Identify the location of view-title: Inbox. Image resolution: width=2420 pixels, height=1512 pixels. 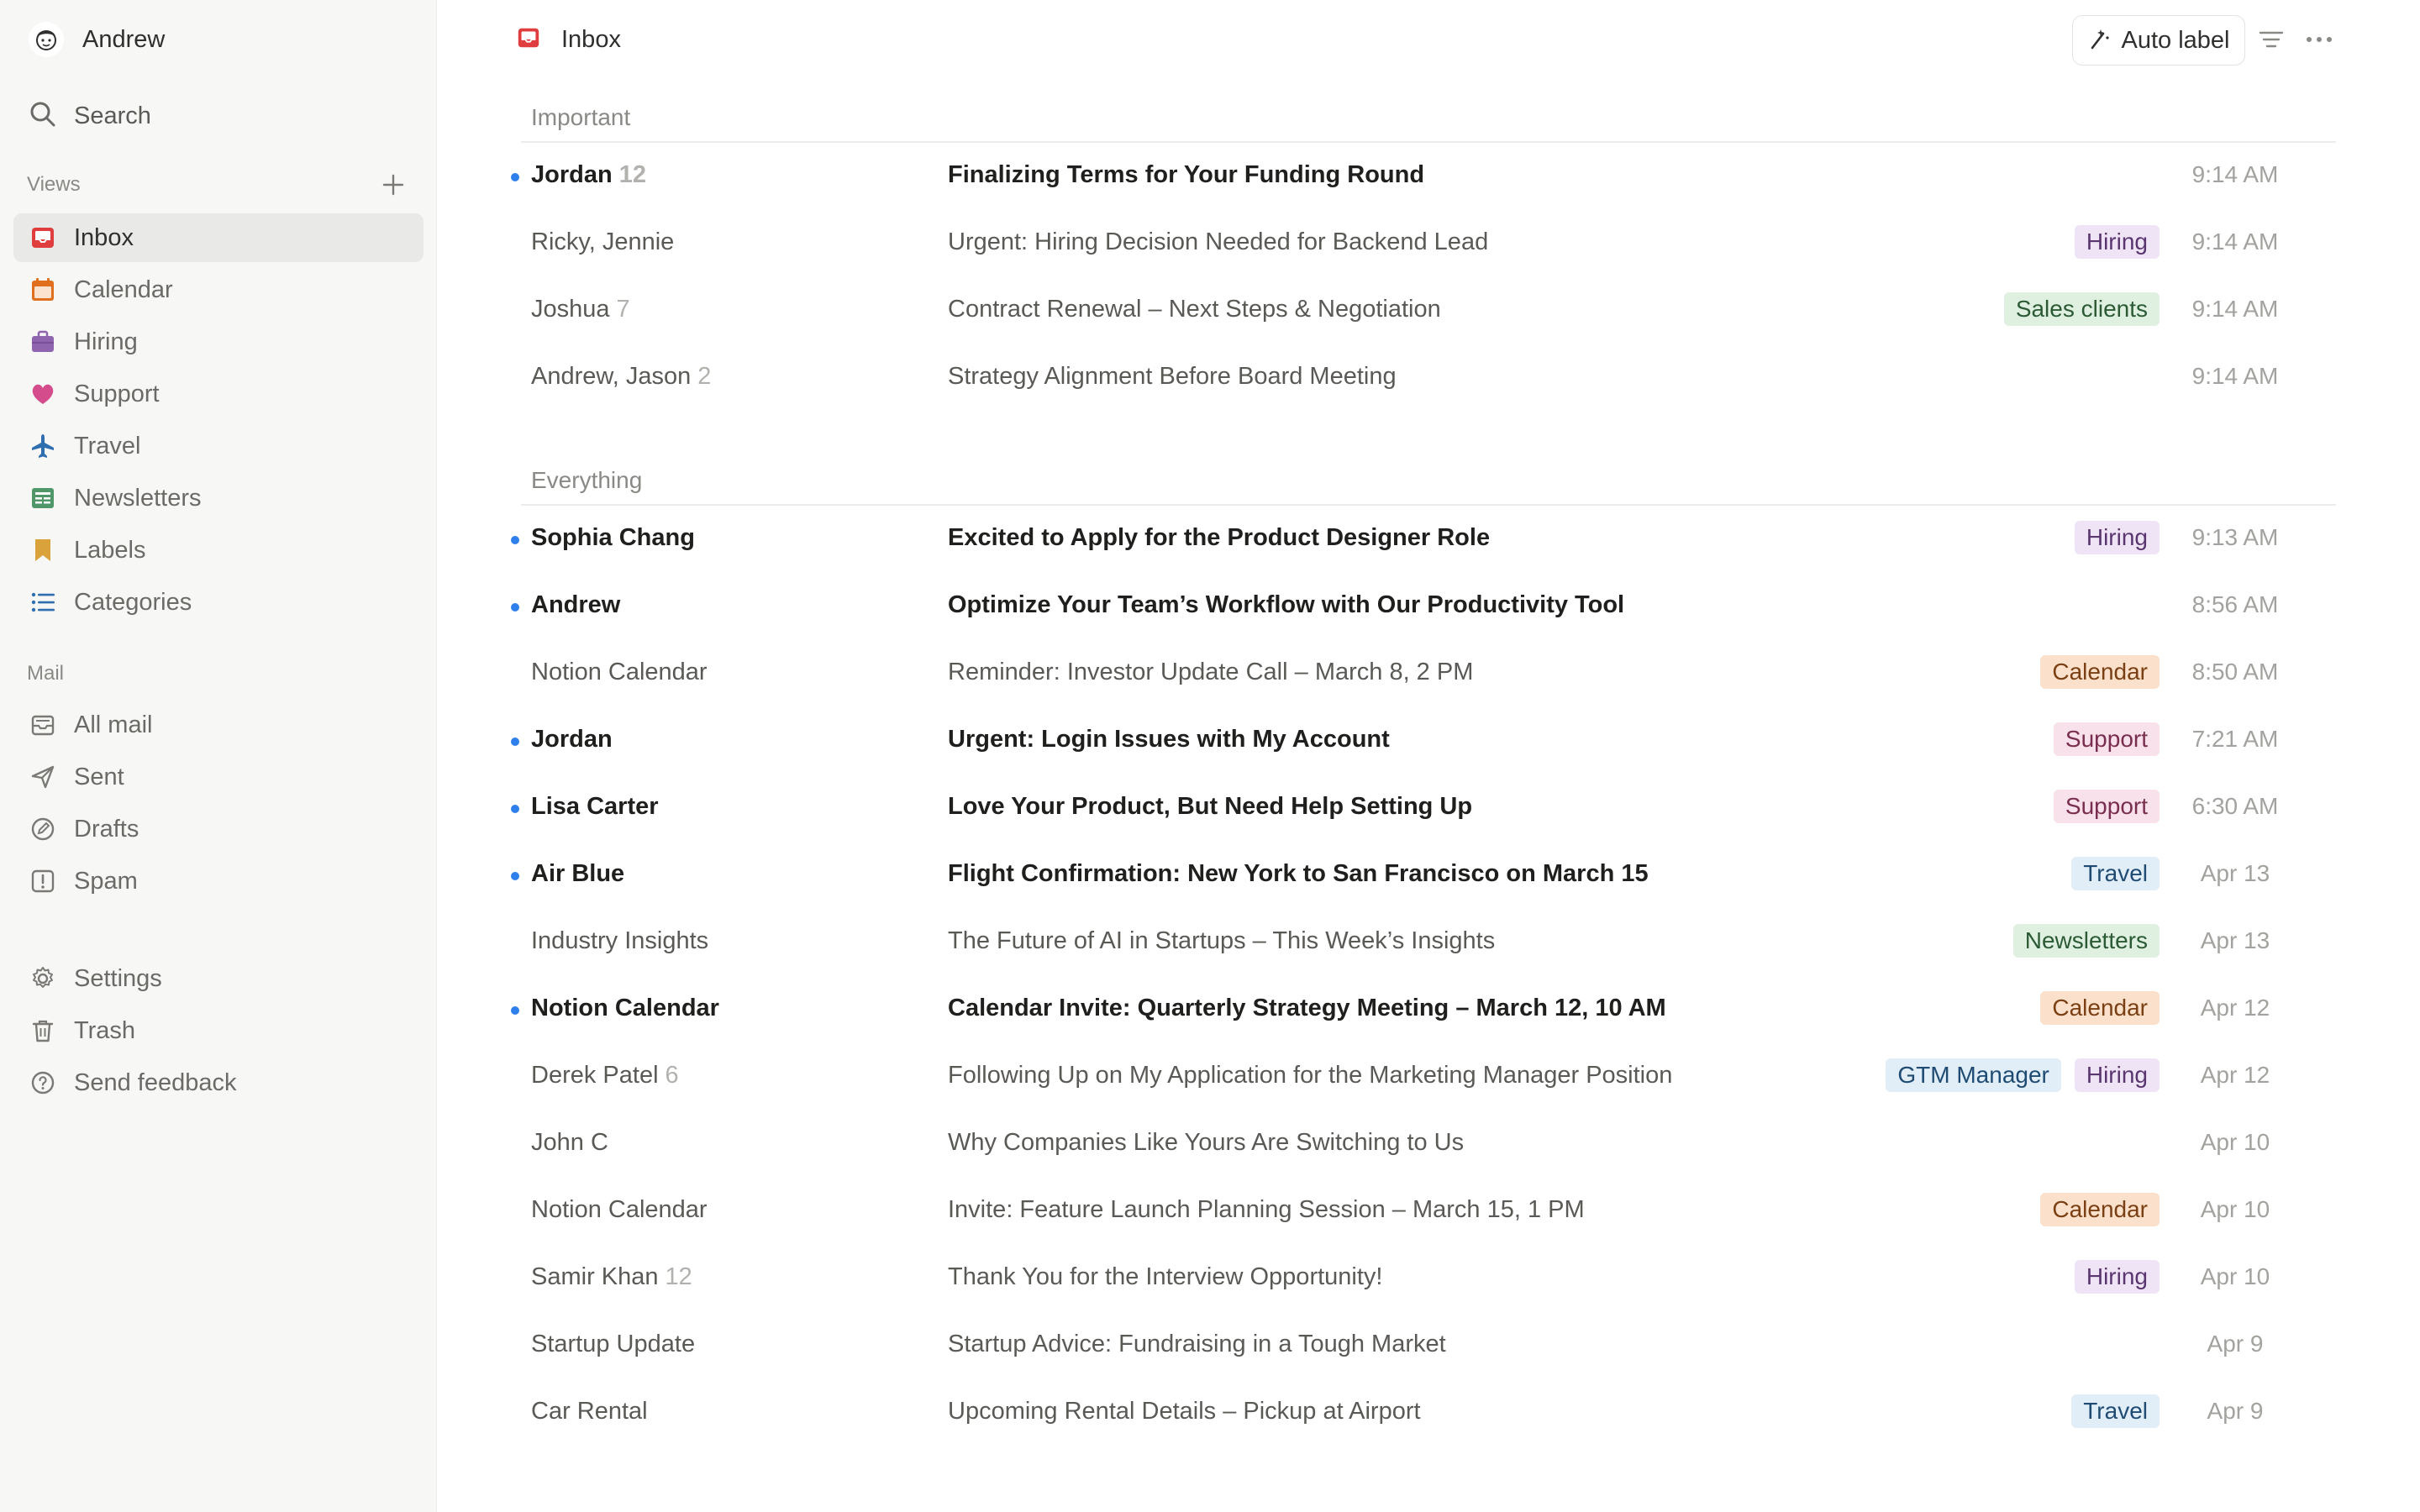
(568, 39).